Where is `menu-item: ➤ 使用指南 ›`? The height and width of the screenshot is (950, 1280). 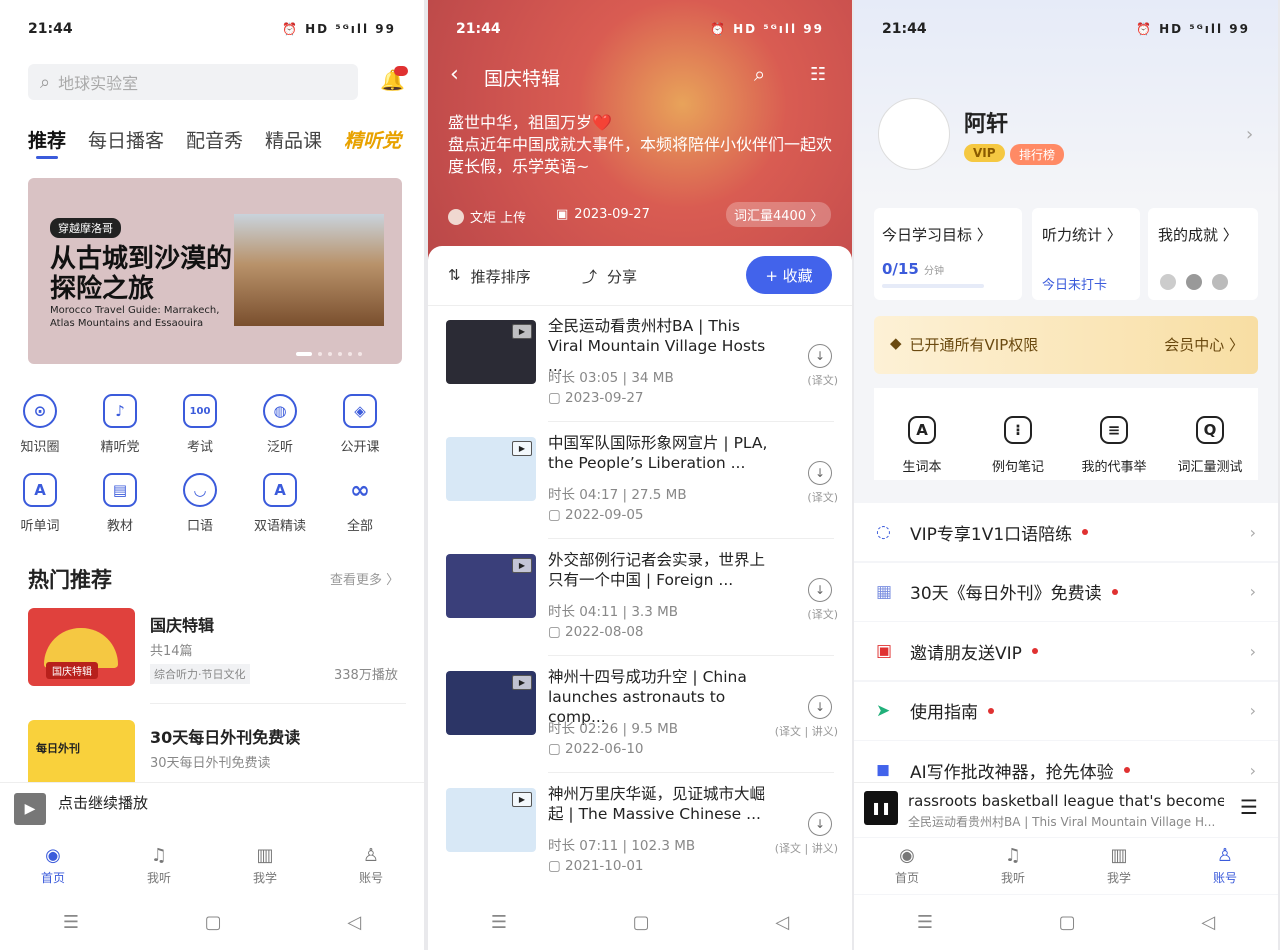
menu-item: ➤ 使用指南 › is located at coordinates (1066, 710).